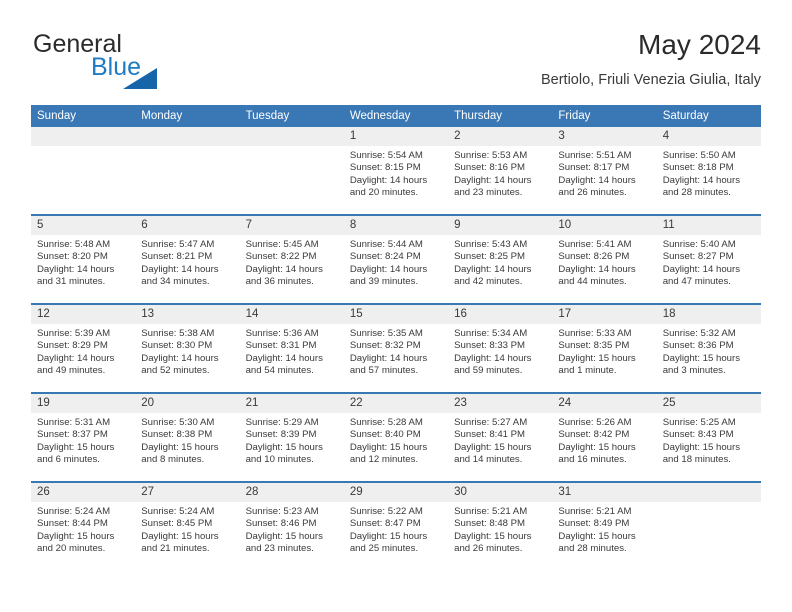 The width and height of the screenshot is (792, 612). I want to click on sunrise-text: Sunrise: 5:24 AM, so click(74, 511).